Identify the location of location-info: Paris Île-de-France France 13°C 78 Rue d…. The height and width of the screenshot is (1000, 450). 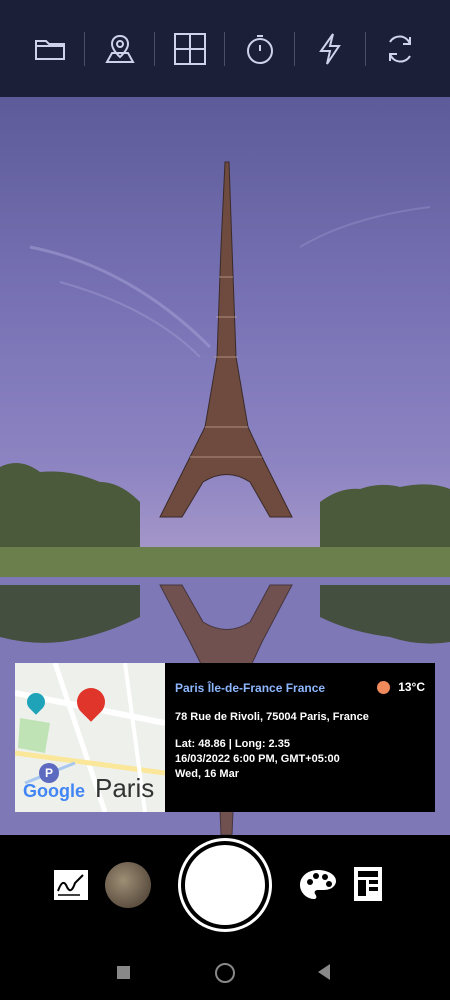
(300, 737).